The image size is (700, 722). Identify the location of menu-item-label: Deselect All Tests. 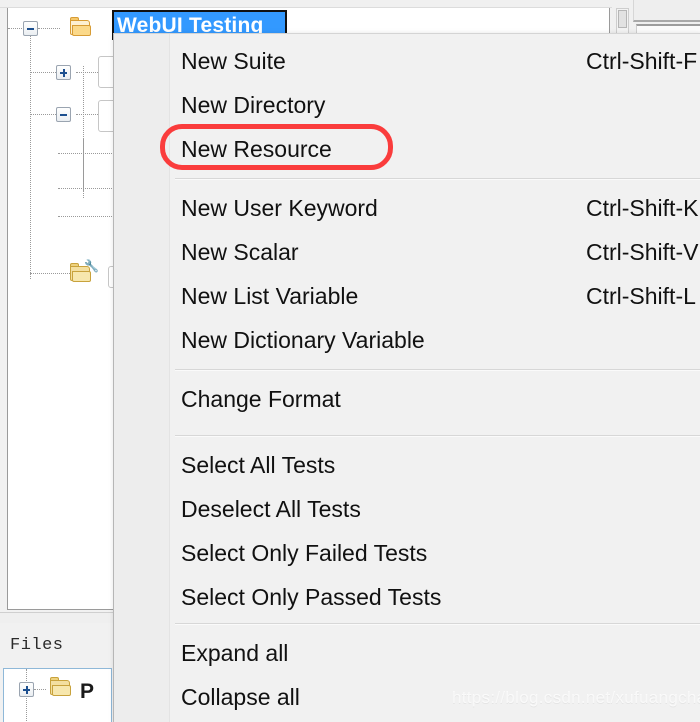
(271, 508).